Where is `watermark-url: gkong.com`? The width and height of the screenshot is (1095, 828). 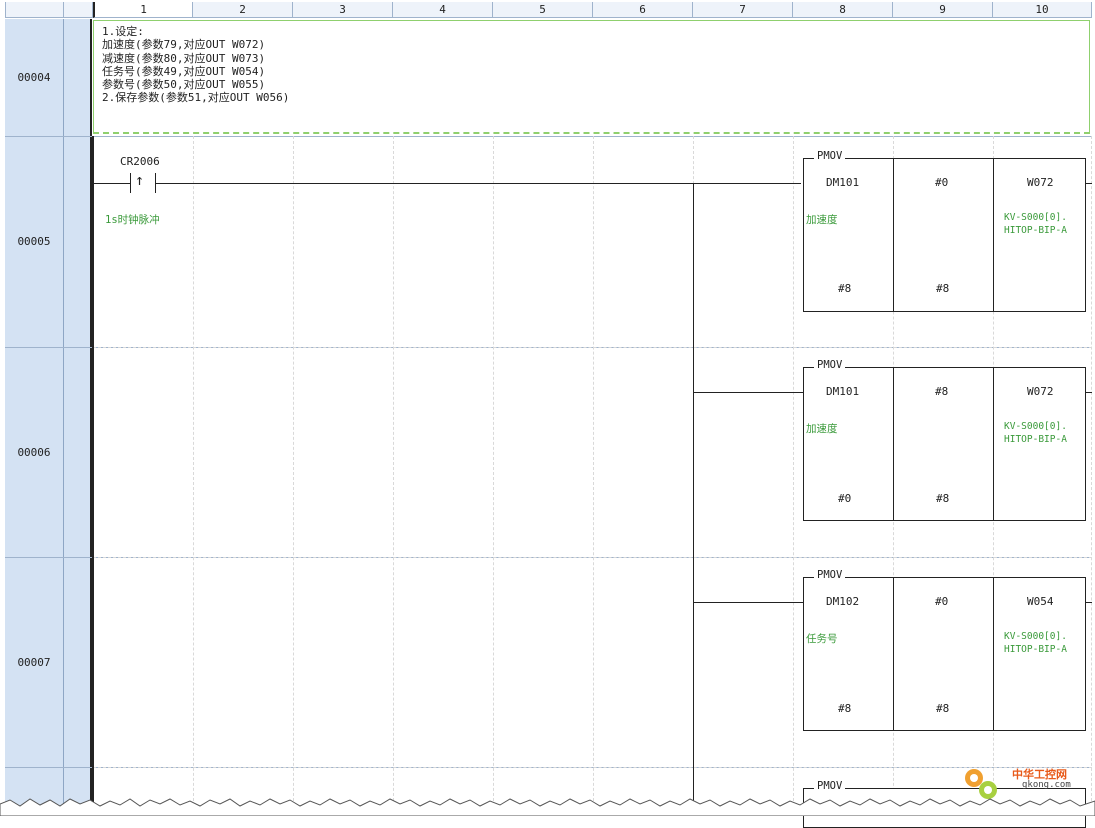 watermark-url: gkong.com is located at coordinates (1046, 785).